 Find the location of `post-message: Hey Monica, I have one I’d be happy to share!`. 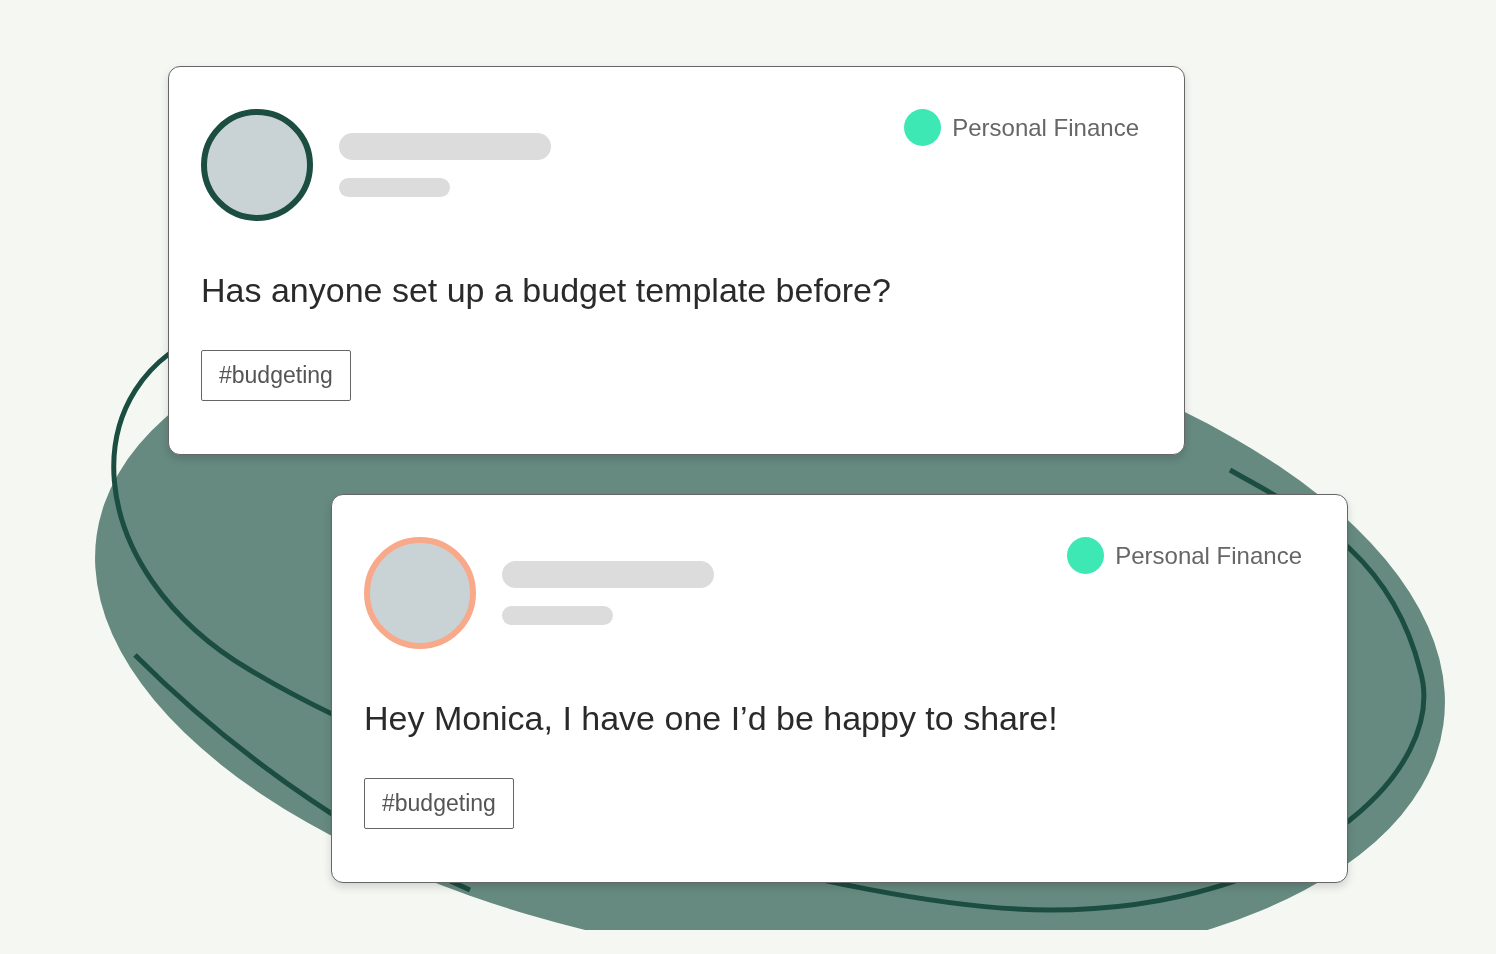

post-message: Hey Monica, I have one I’d be happy to share! is located at coordinates (711, 718).